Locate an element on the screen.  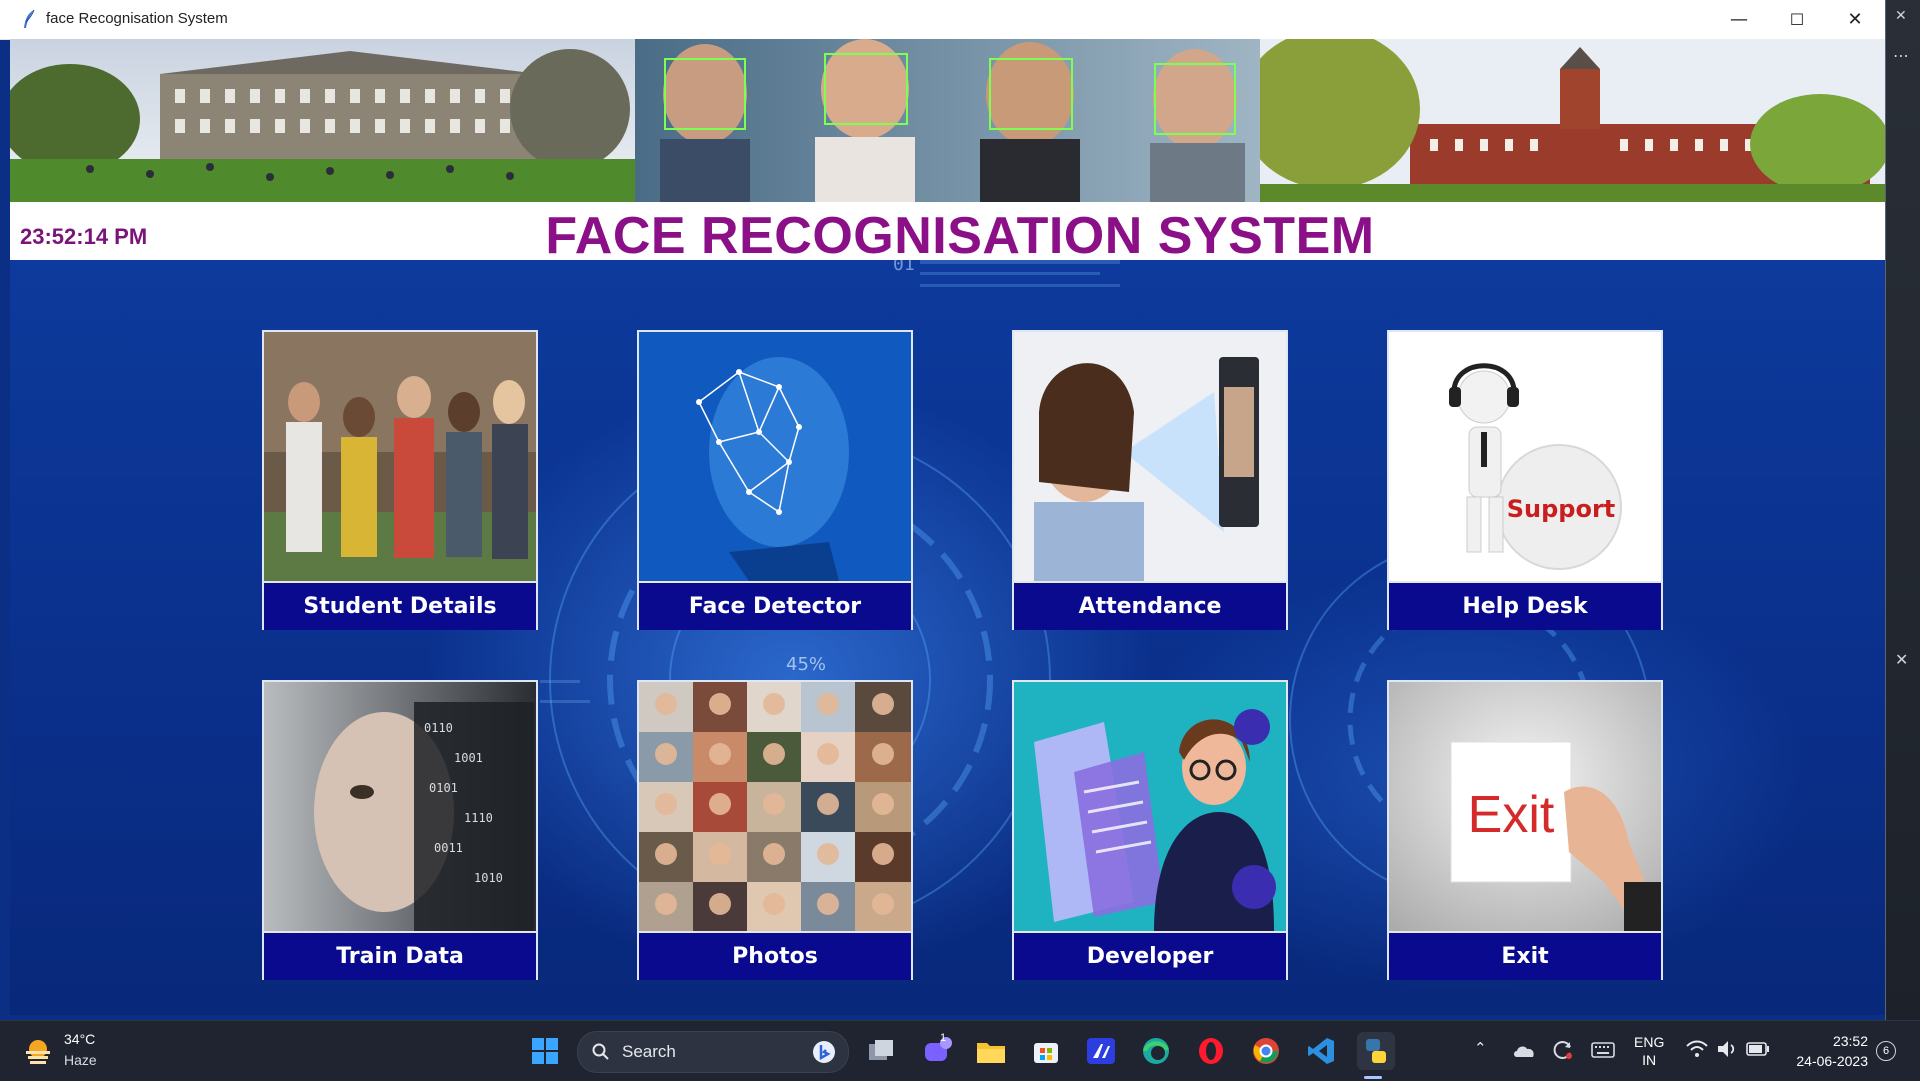
desktop-background: ✕ ⋯ ✕ is located at coordinates (1902, 510).